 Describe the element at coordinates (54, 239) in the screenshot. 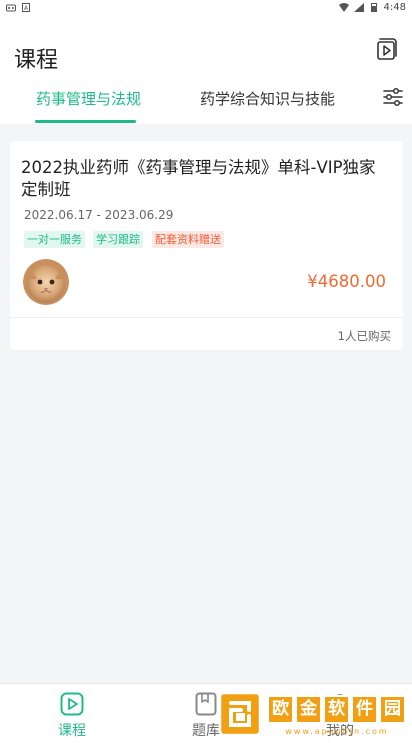

I see `tag-one-on-one: 一对一服务` at that location.